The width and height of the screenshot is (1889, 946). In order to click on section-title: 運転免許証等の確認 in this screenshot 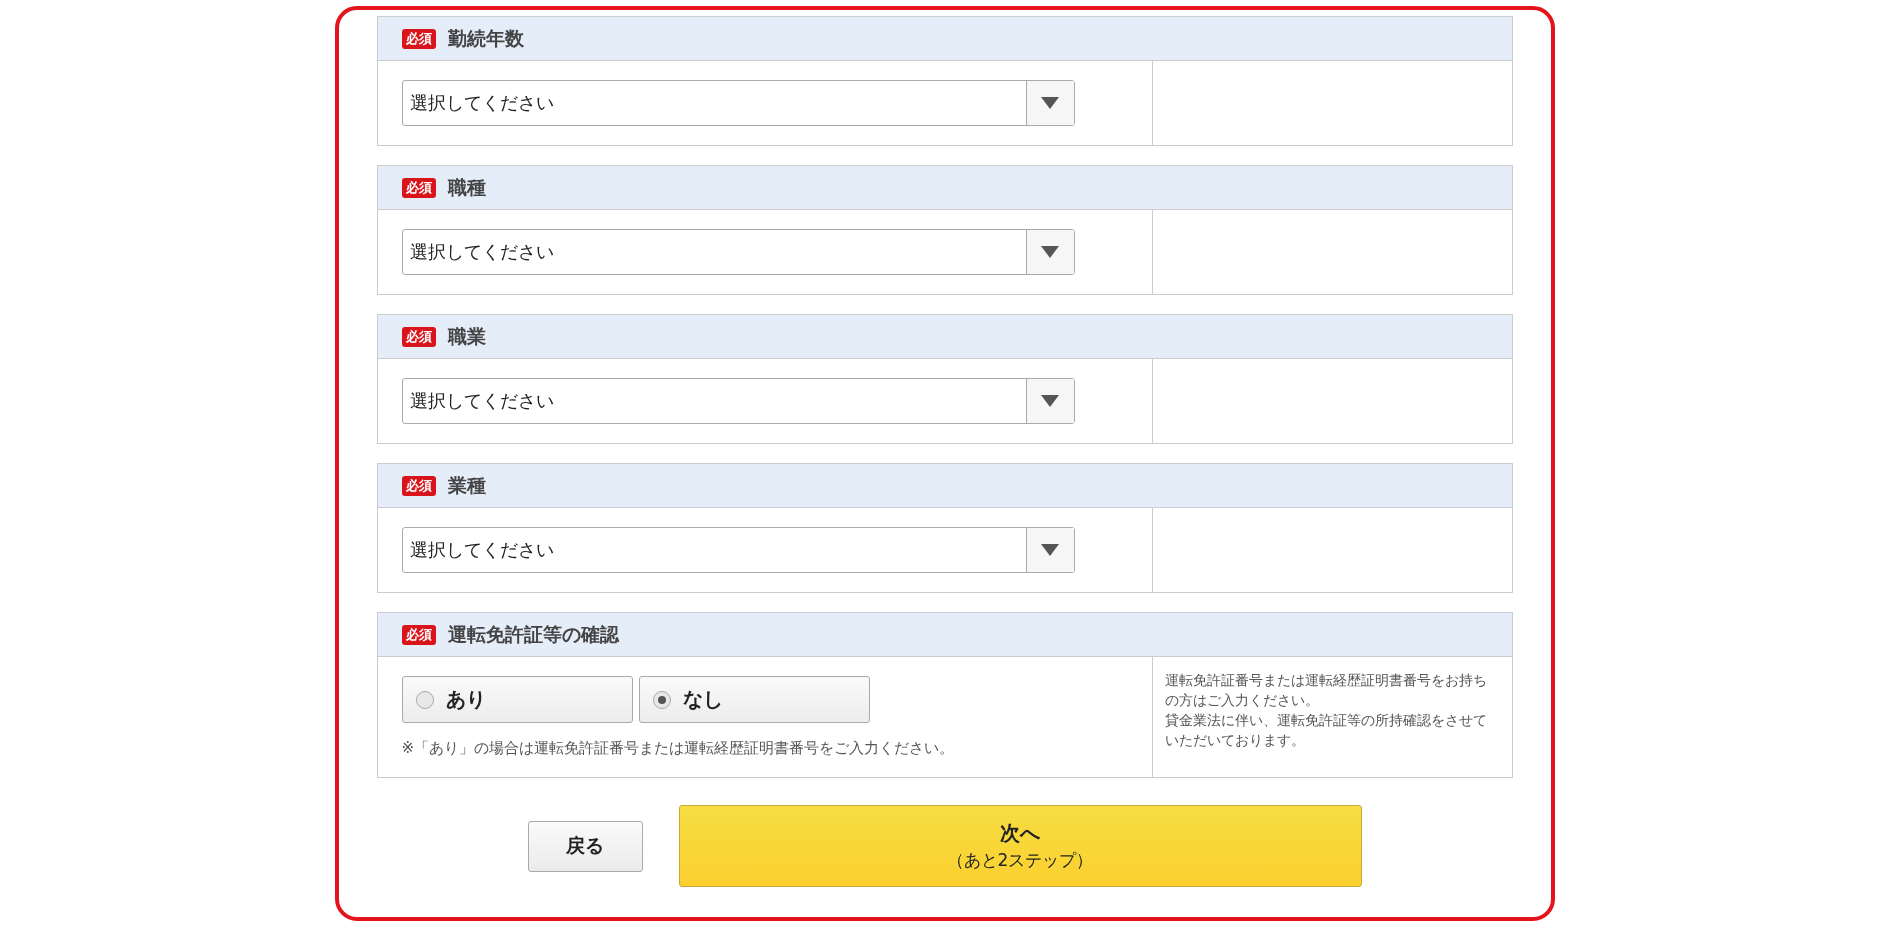, I will do `click(533, 634)`.